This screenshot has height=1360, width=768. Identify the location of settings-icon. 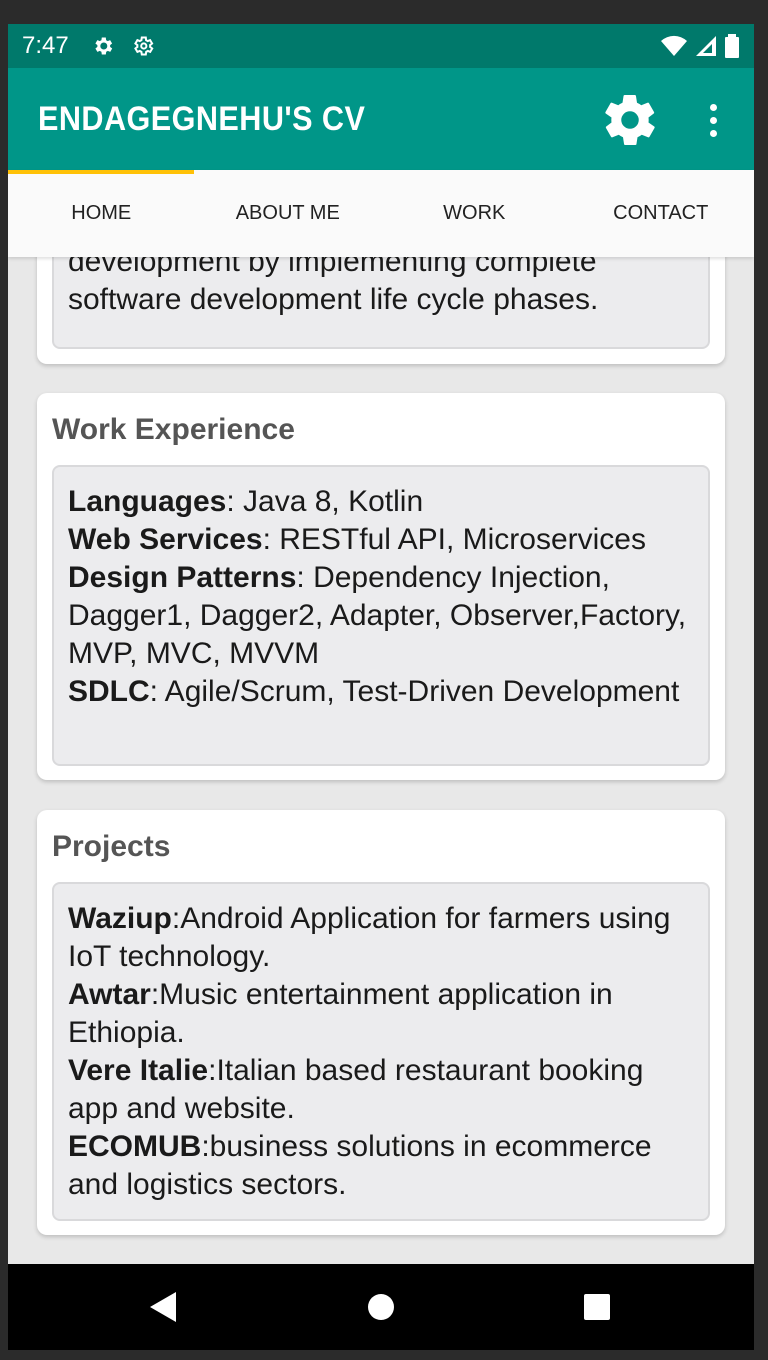
(630, 120).